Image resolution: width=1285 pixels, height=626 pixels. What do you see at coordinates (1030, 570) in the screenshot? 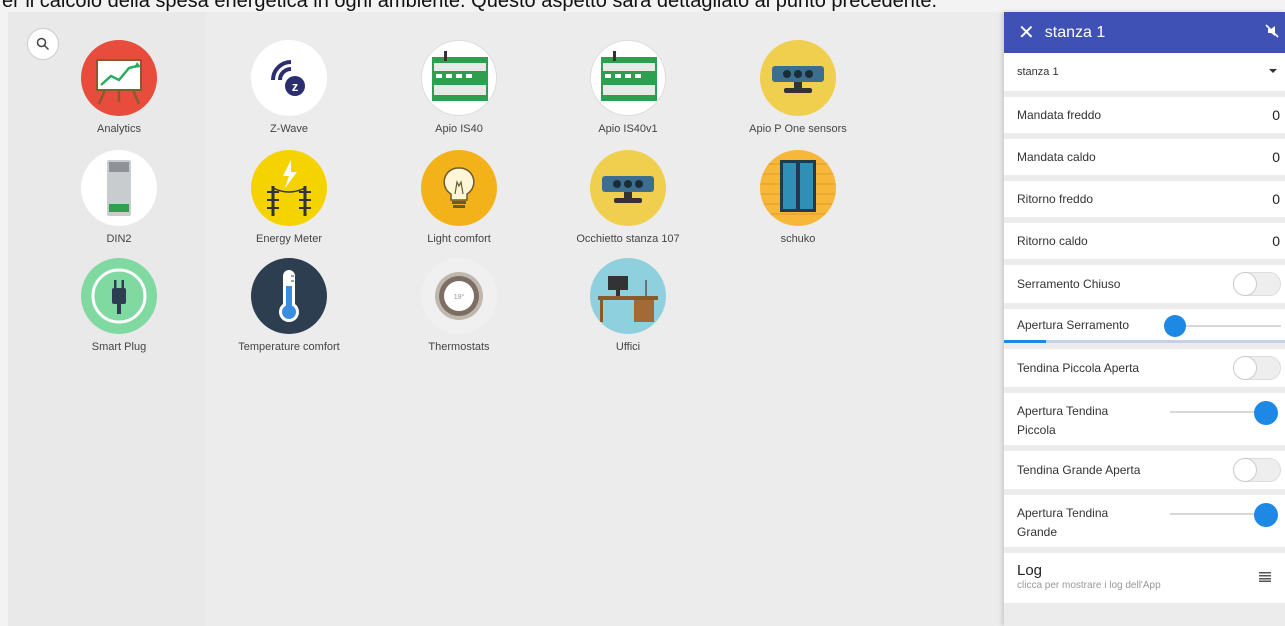
I see `log-title: Log` at bounding box center [1030, 570].